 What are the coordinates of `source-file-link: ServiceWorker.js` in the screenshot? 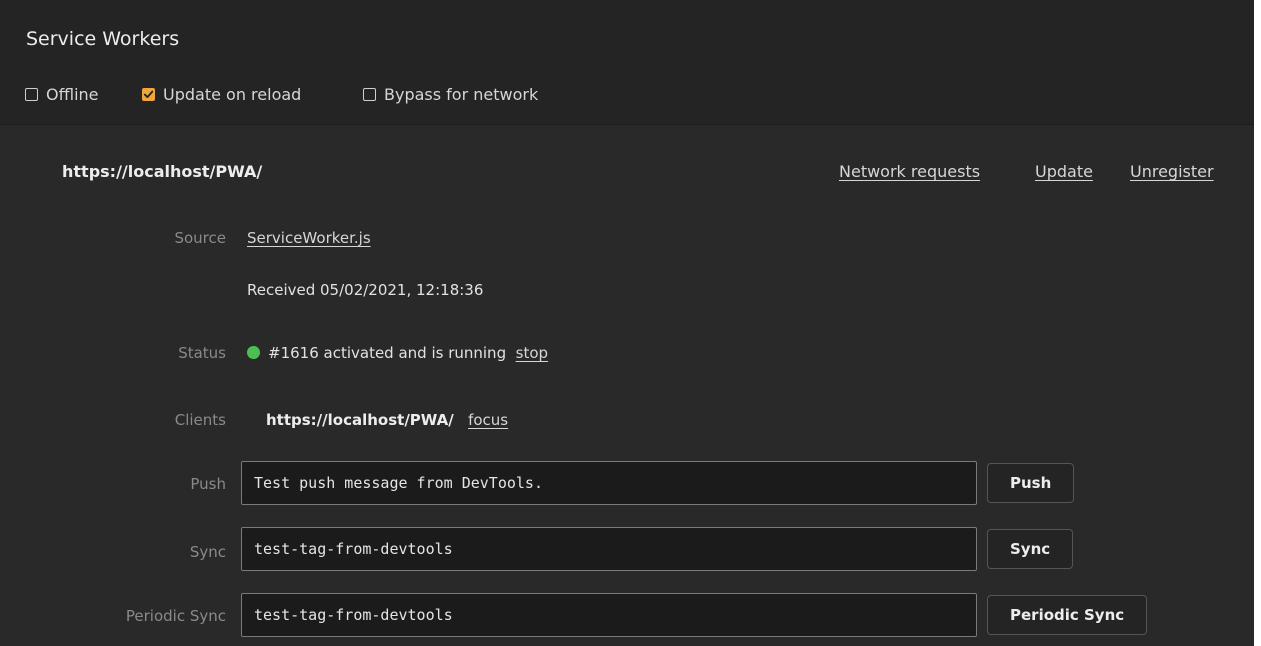 It's located at (309, 238).